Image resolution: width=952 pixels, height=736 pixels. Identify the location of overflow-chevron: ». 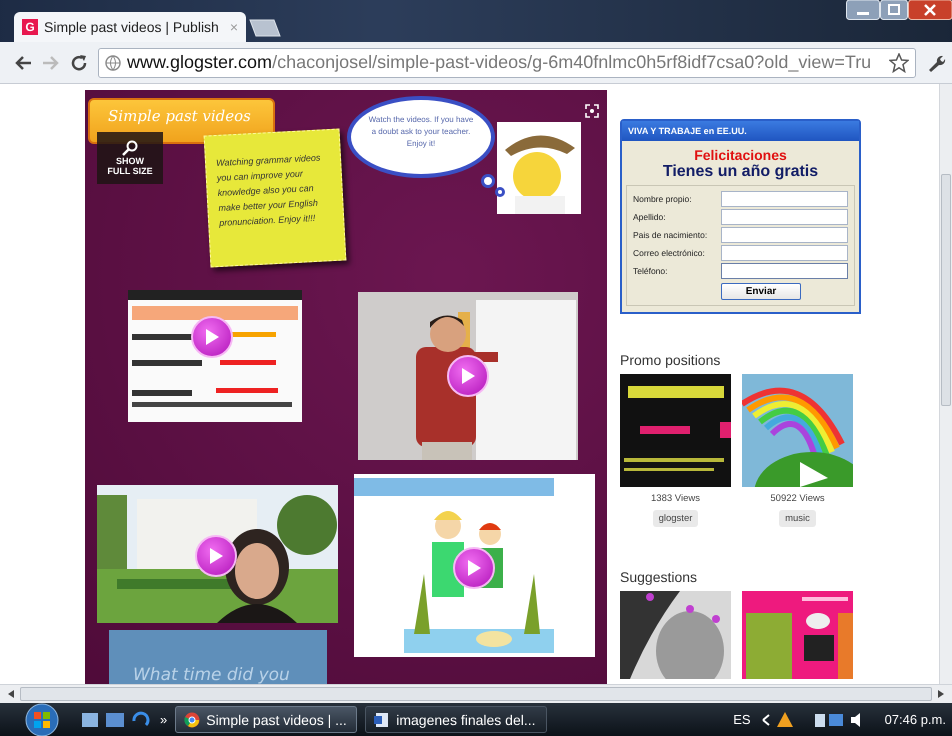
(164, 719).